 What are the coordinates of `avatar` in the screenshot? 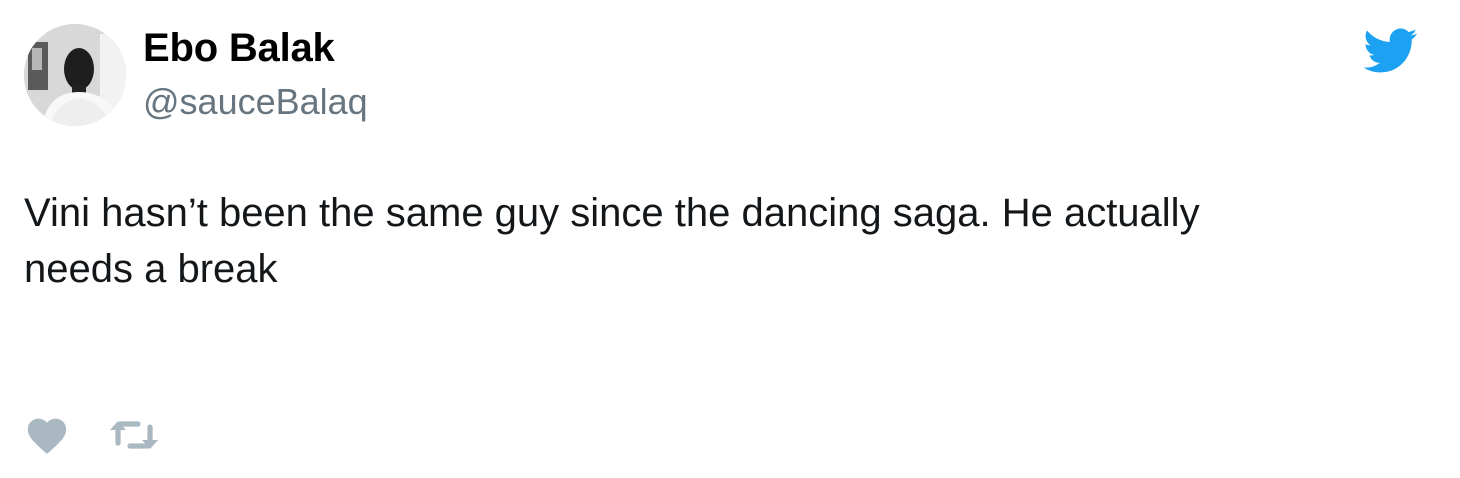 It's located at (75, 75).